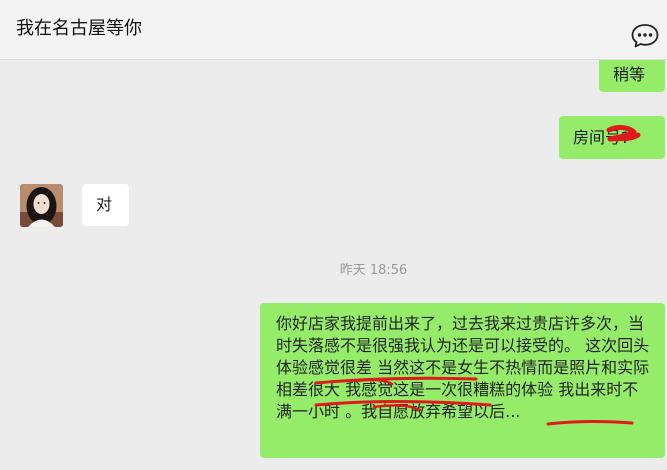 This screenshot has width=667, height=470. What do you see at coordinates (373, 270) in the screenshot?
I see `message-timestamp: 昨天 18:56` at bounding box center [373, 270].